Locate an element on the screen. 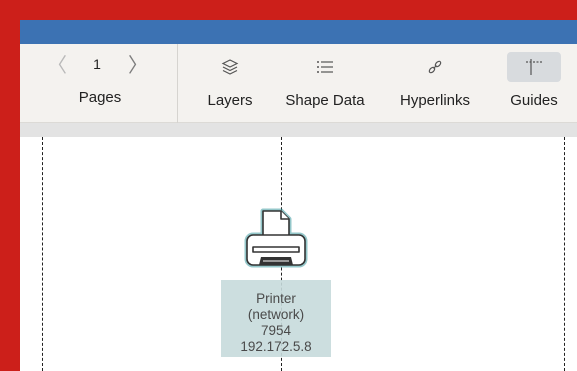  guides-icon is located at coordinates (534, 67).